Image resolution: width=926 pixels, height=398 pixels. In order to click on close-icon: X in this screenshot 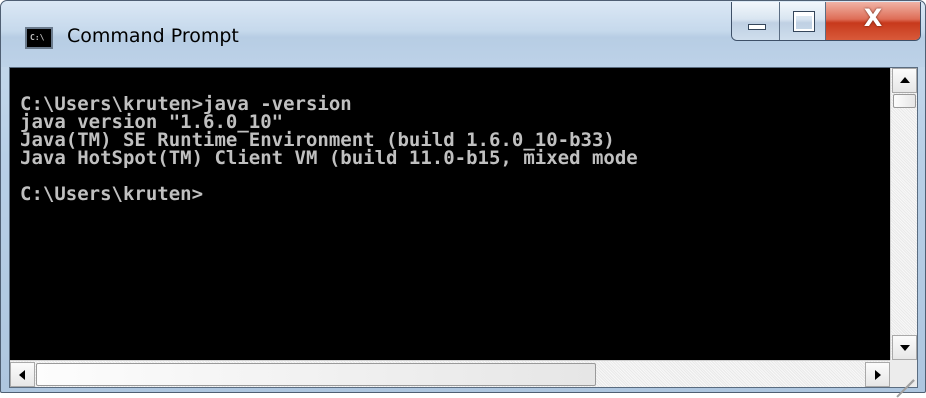, I will do `click(873, 18)`.